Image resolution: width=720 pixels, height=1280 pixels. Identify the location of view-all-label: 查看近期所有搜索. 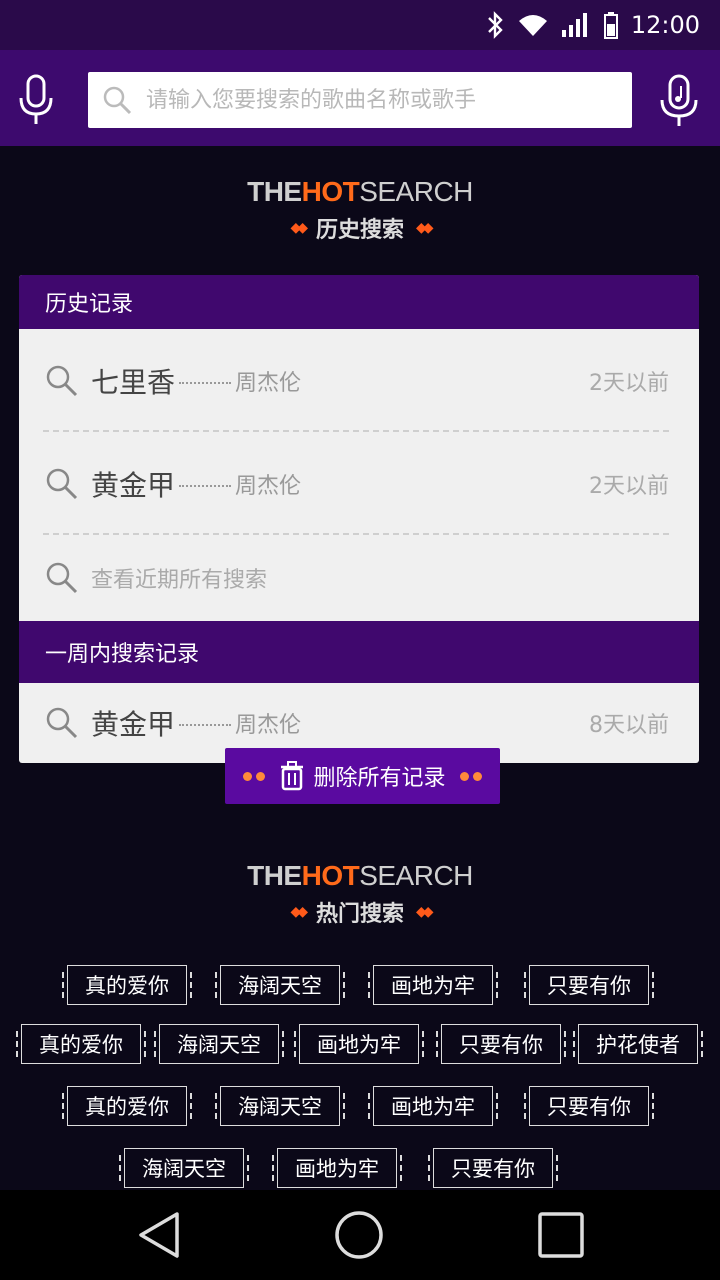
(179, 580).